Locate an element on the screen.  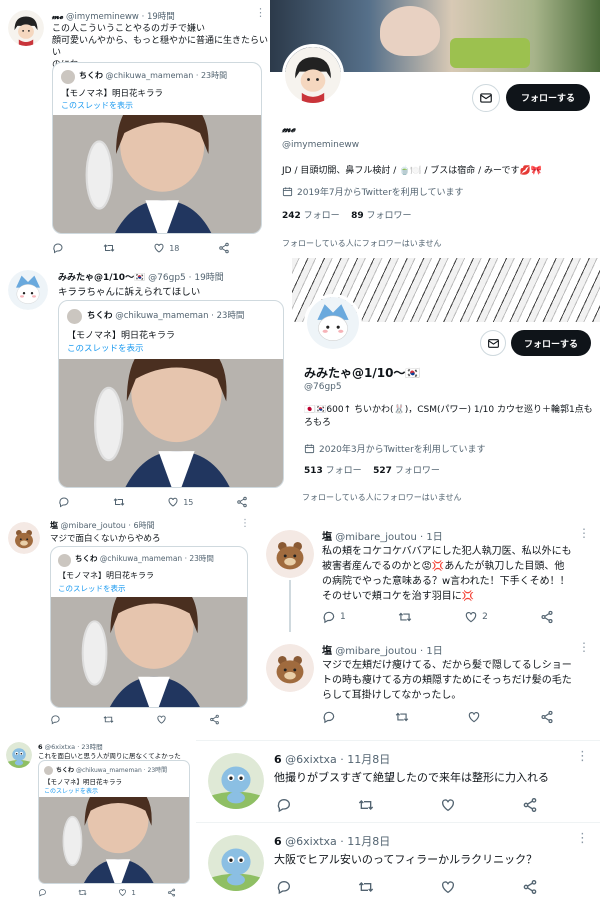
reply-button: 1 is located at coordinates (334, 617).